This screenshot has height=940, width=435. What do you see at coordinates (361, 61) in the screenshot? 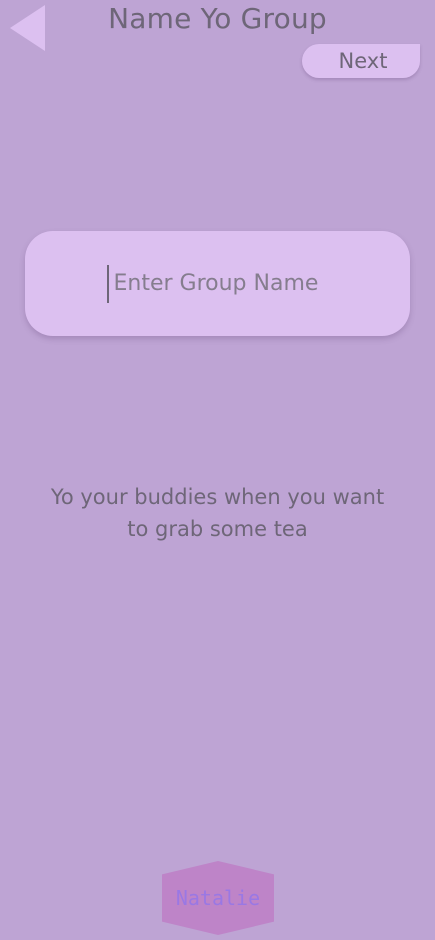
I see `next-button: Next` at bounding box center [361, 61].